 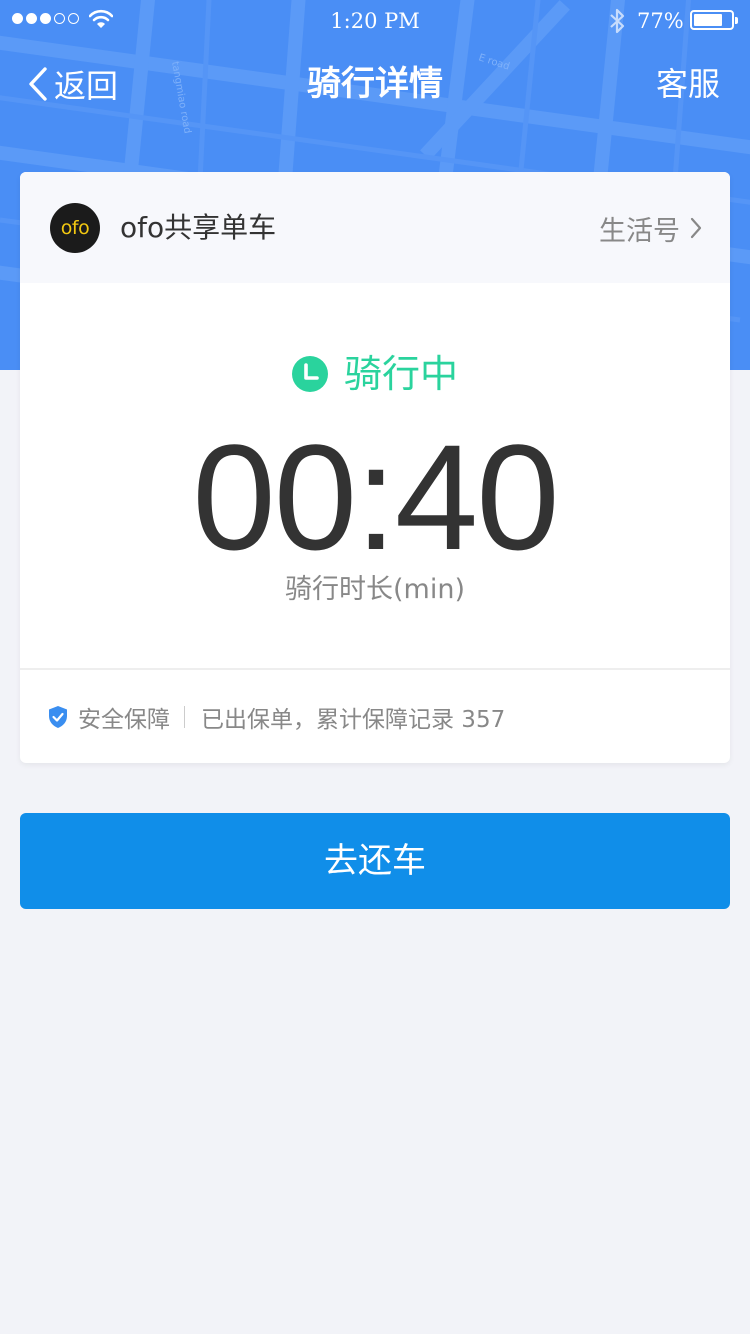 What do you see at coordinates (375, 20) in the screenshot?
I see `status-bar: 1:20 PM 77%` at bounding box center [375, 20].